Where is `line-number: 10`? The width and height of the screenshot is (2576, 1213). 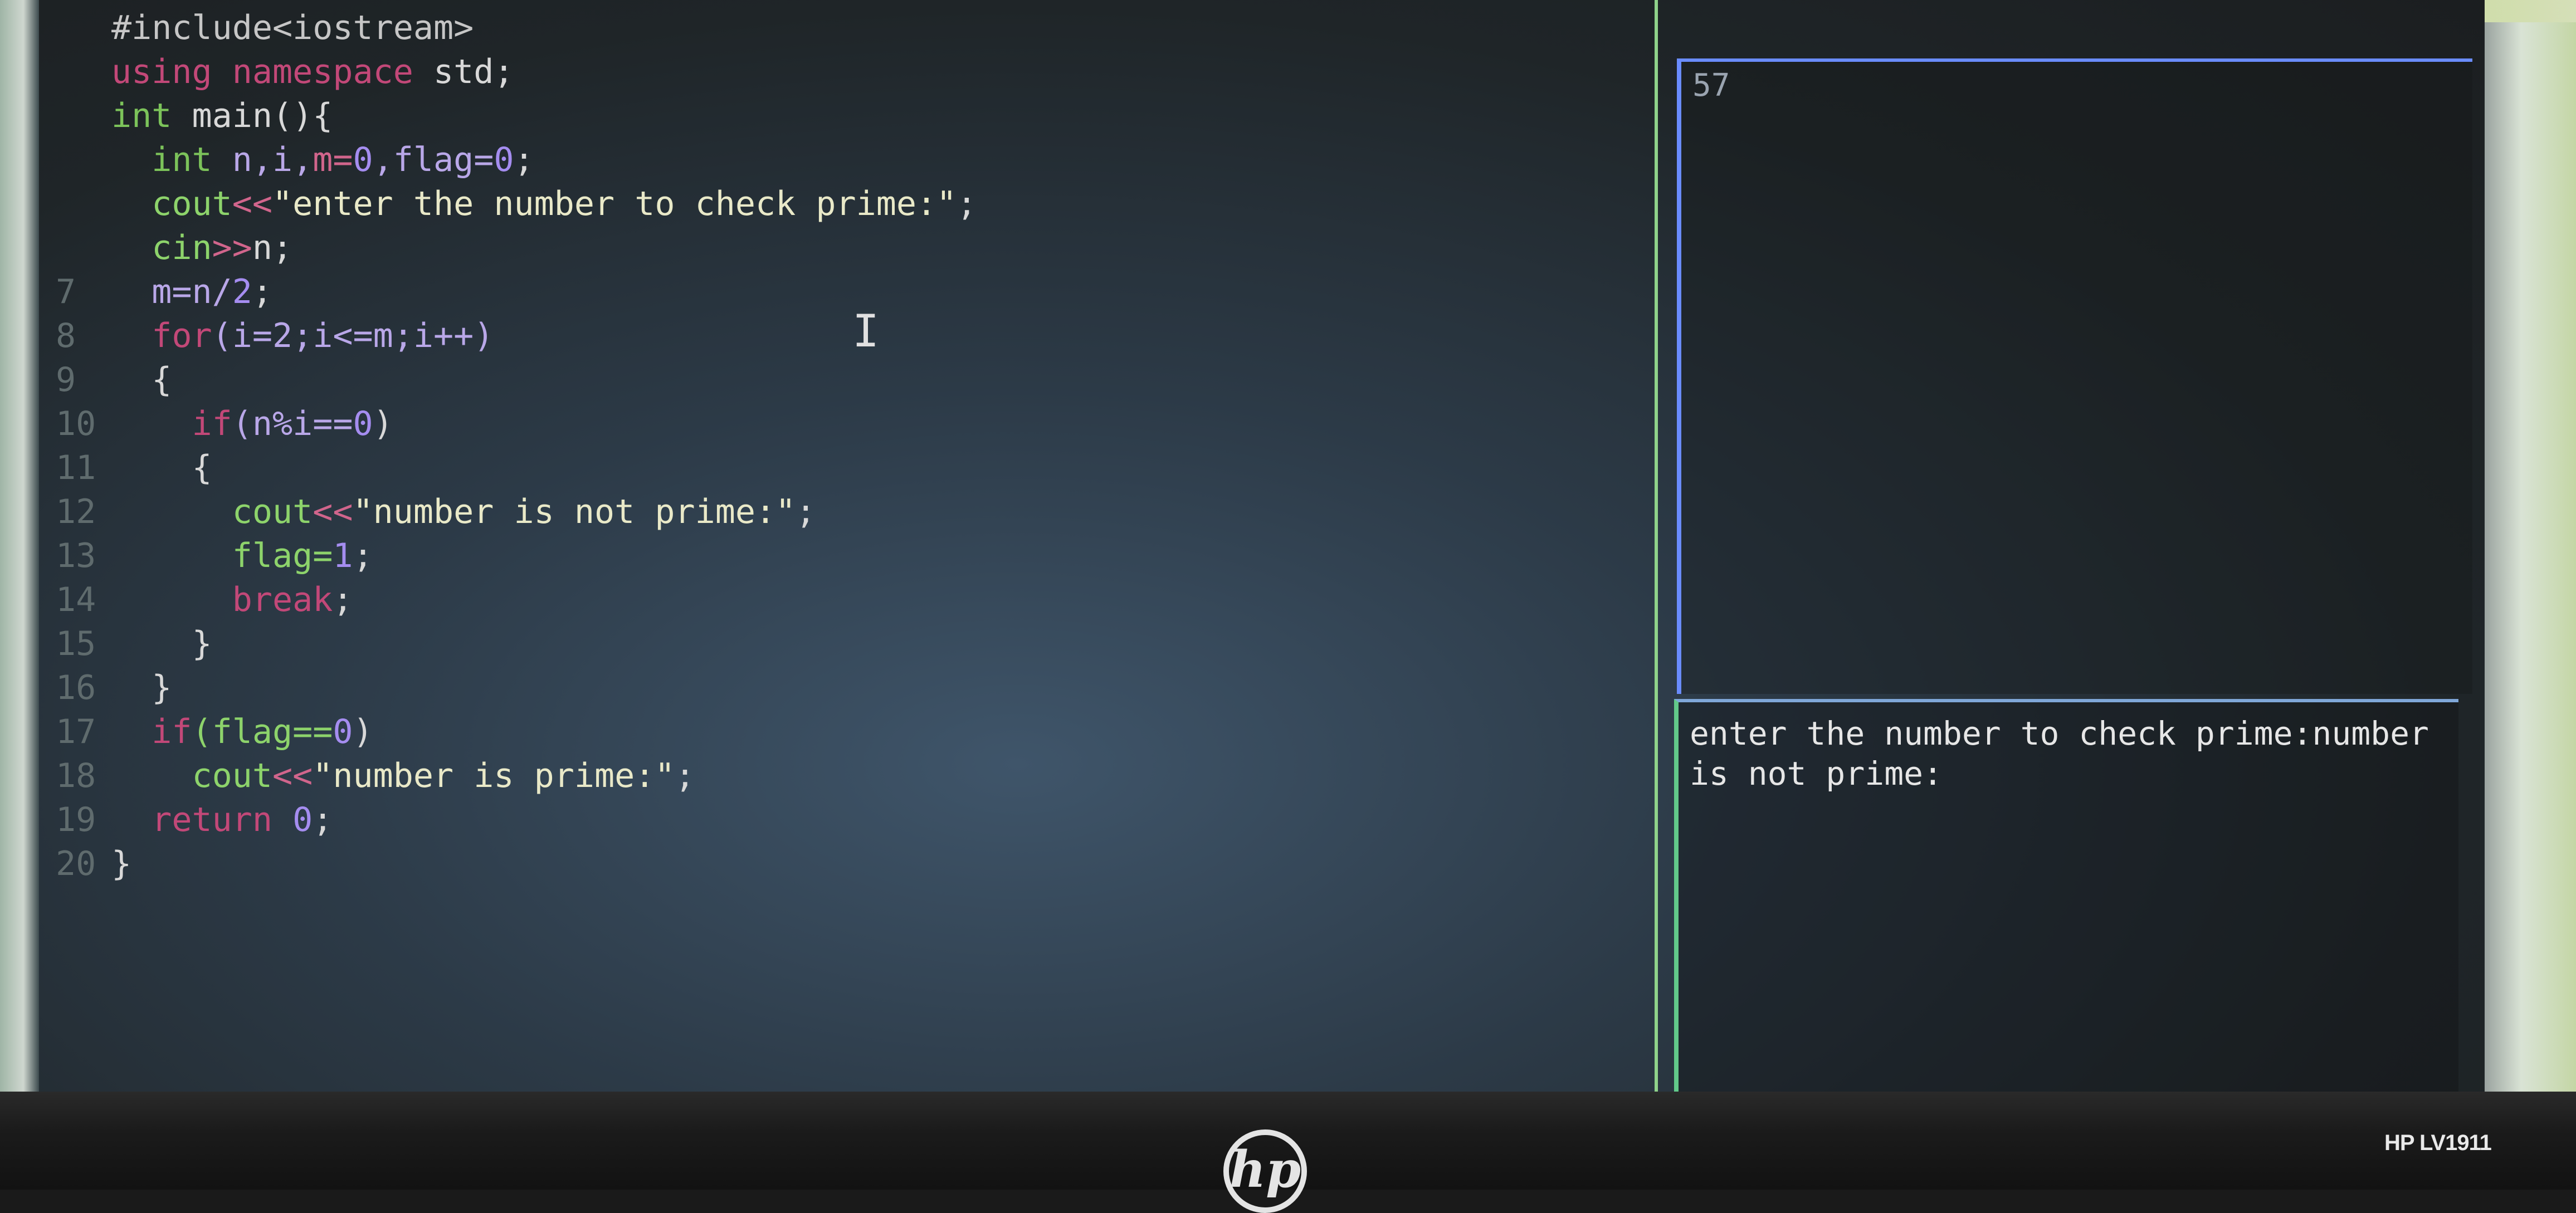
line-number: 10 is located at coordinates (76, 423).